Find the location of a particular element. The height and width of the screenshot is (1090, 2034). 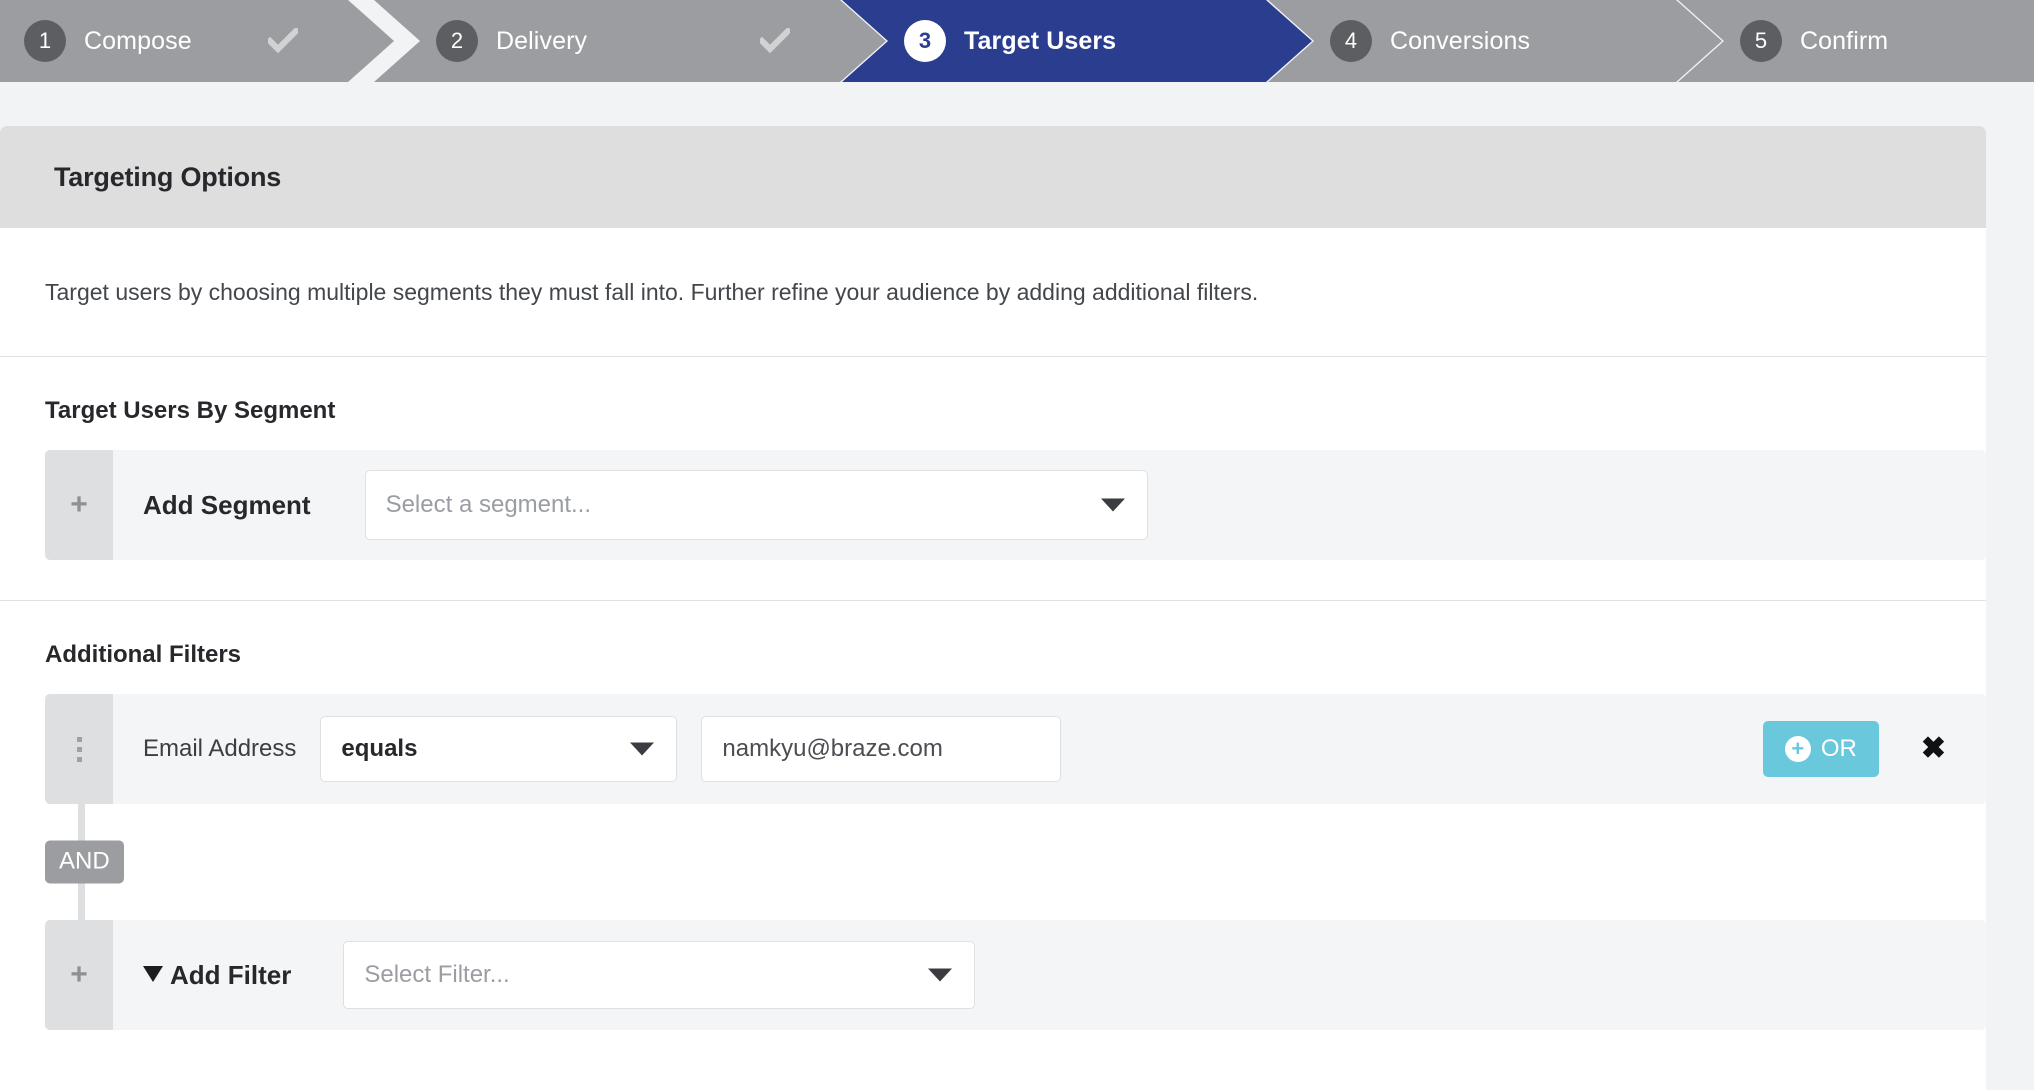

drag-handle-icon is located at coordinates (79, 749).